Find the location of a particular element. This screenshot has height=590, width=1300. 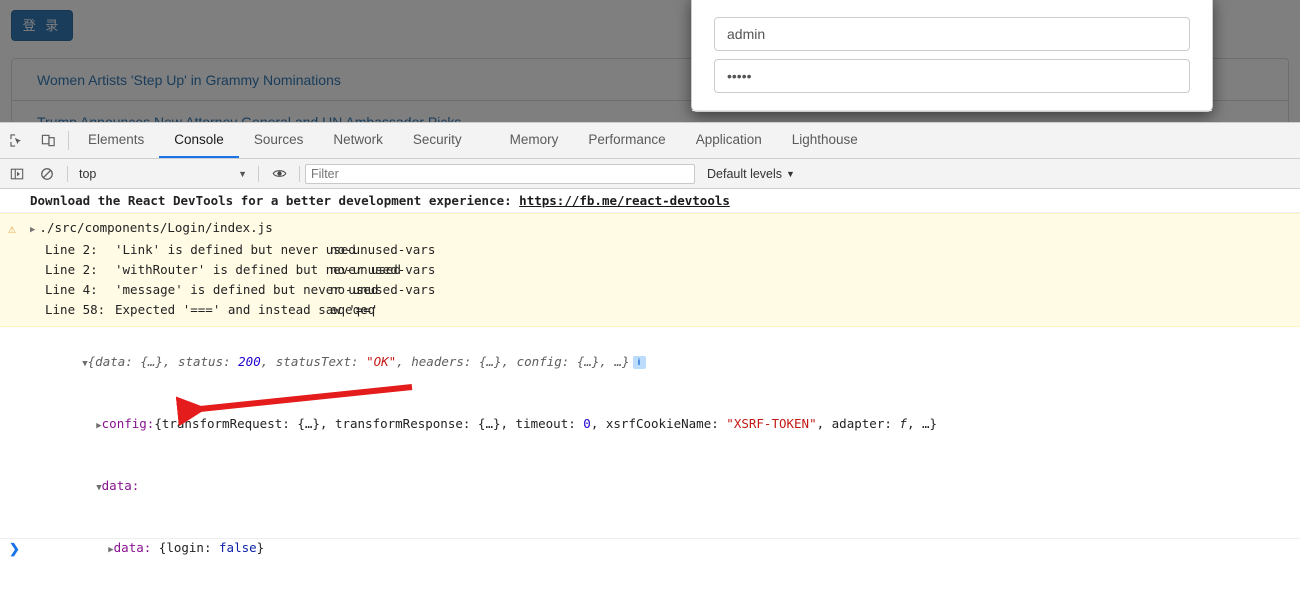

object-summary-statustext: "OK" is located at coordinates (381, 361).